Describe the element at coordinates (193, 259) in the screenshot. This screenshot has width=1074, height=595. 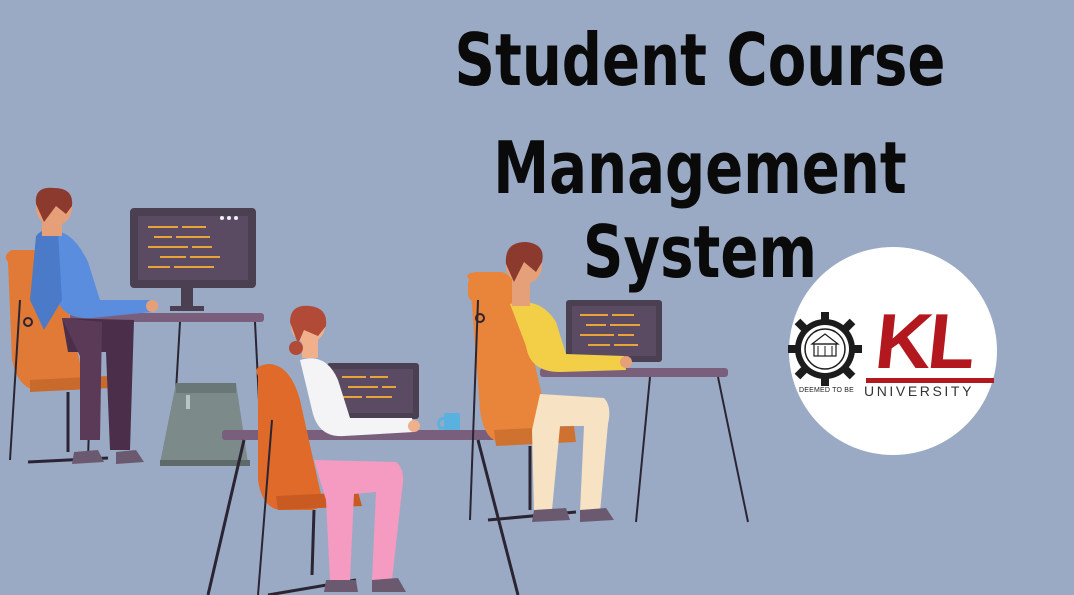
I see `left-monitor` at that location.